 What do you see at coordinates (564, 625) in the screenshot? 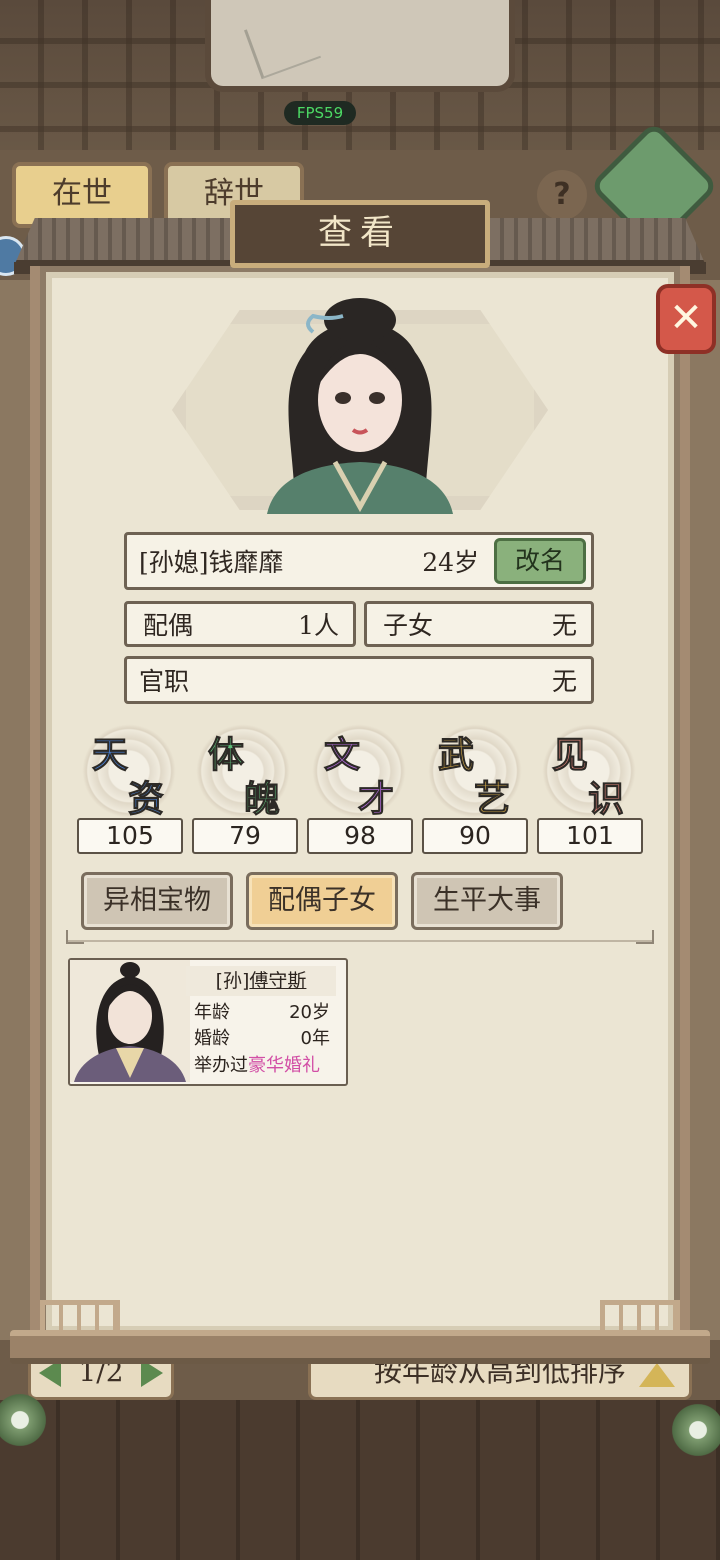
I see `children-value: 无` at bounding box center [564, 625].